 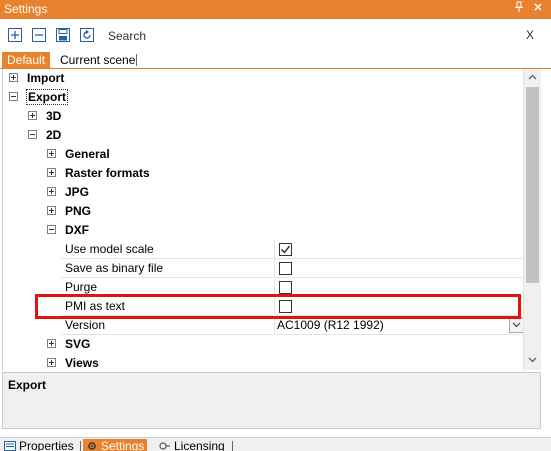 What do you see at coordinates (26, 9) in the screenshot?
I see `window-title: Settings` at bounding box center [26, 9].